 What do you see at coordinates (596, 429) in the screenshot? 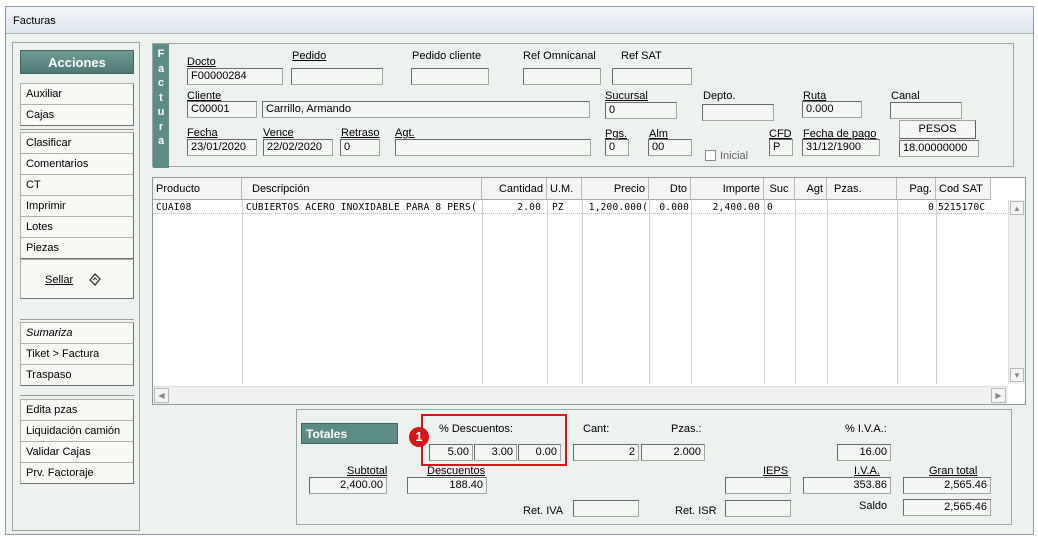
I see `cant-label: Cant:` at bounding box center [596, 429].